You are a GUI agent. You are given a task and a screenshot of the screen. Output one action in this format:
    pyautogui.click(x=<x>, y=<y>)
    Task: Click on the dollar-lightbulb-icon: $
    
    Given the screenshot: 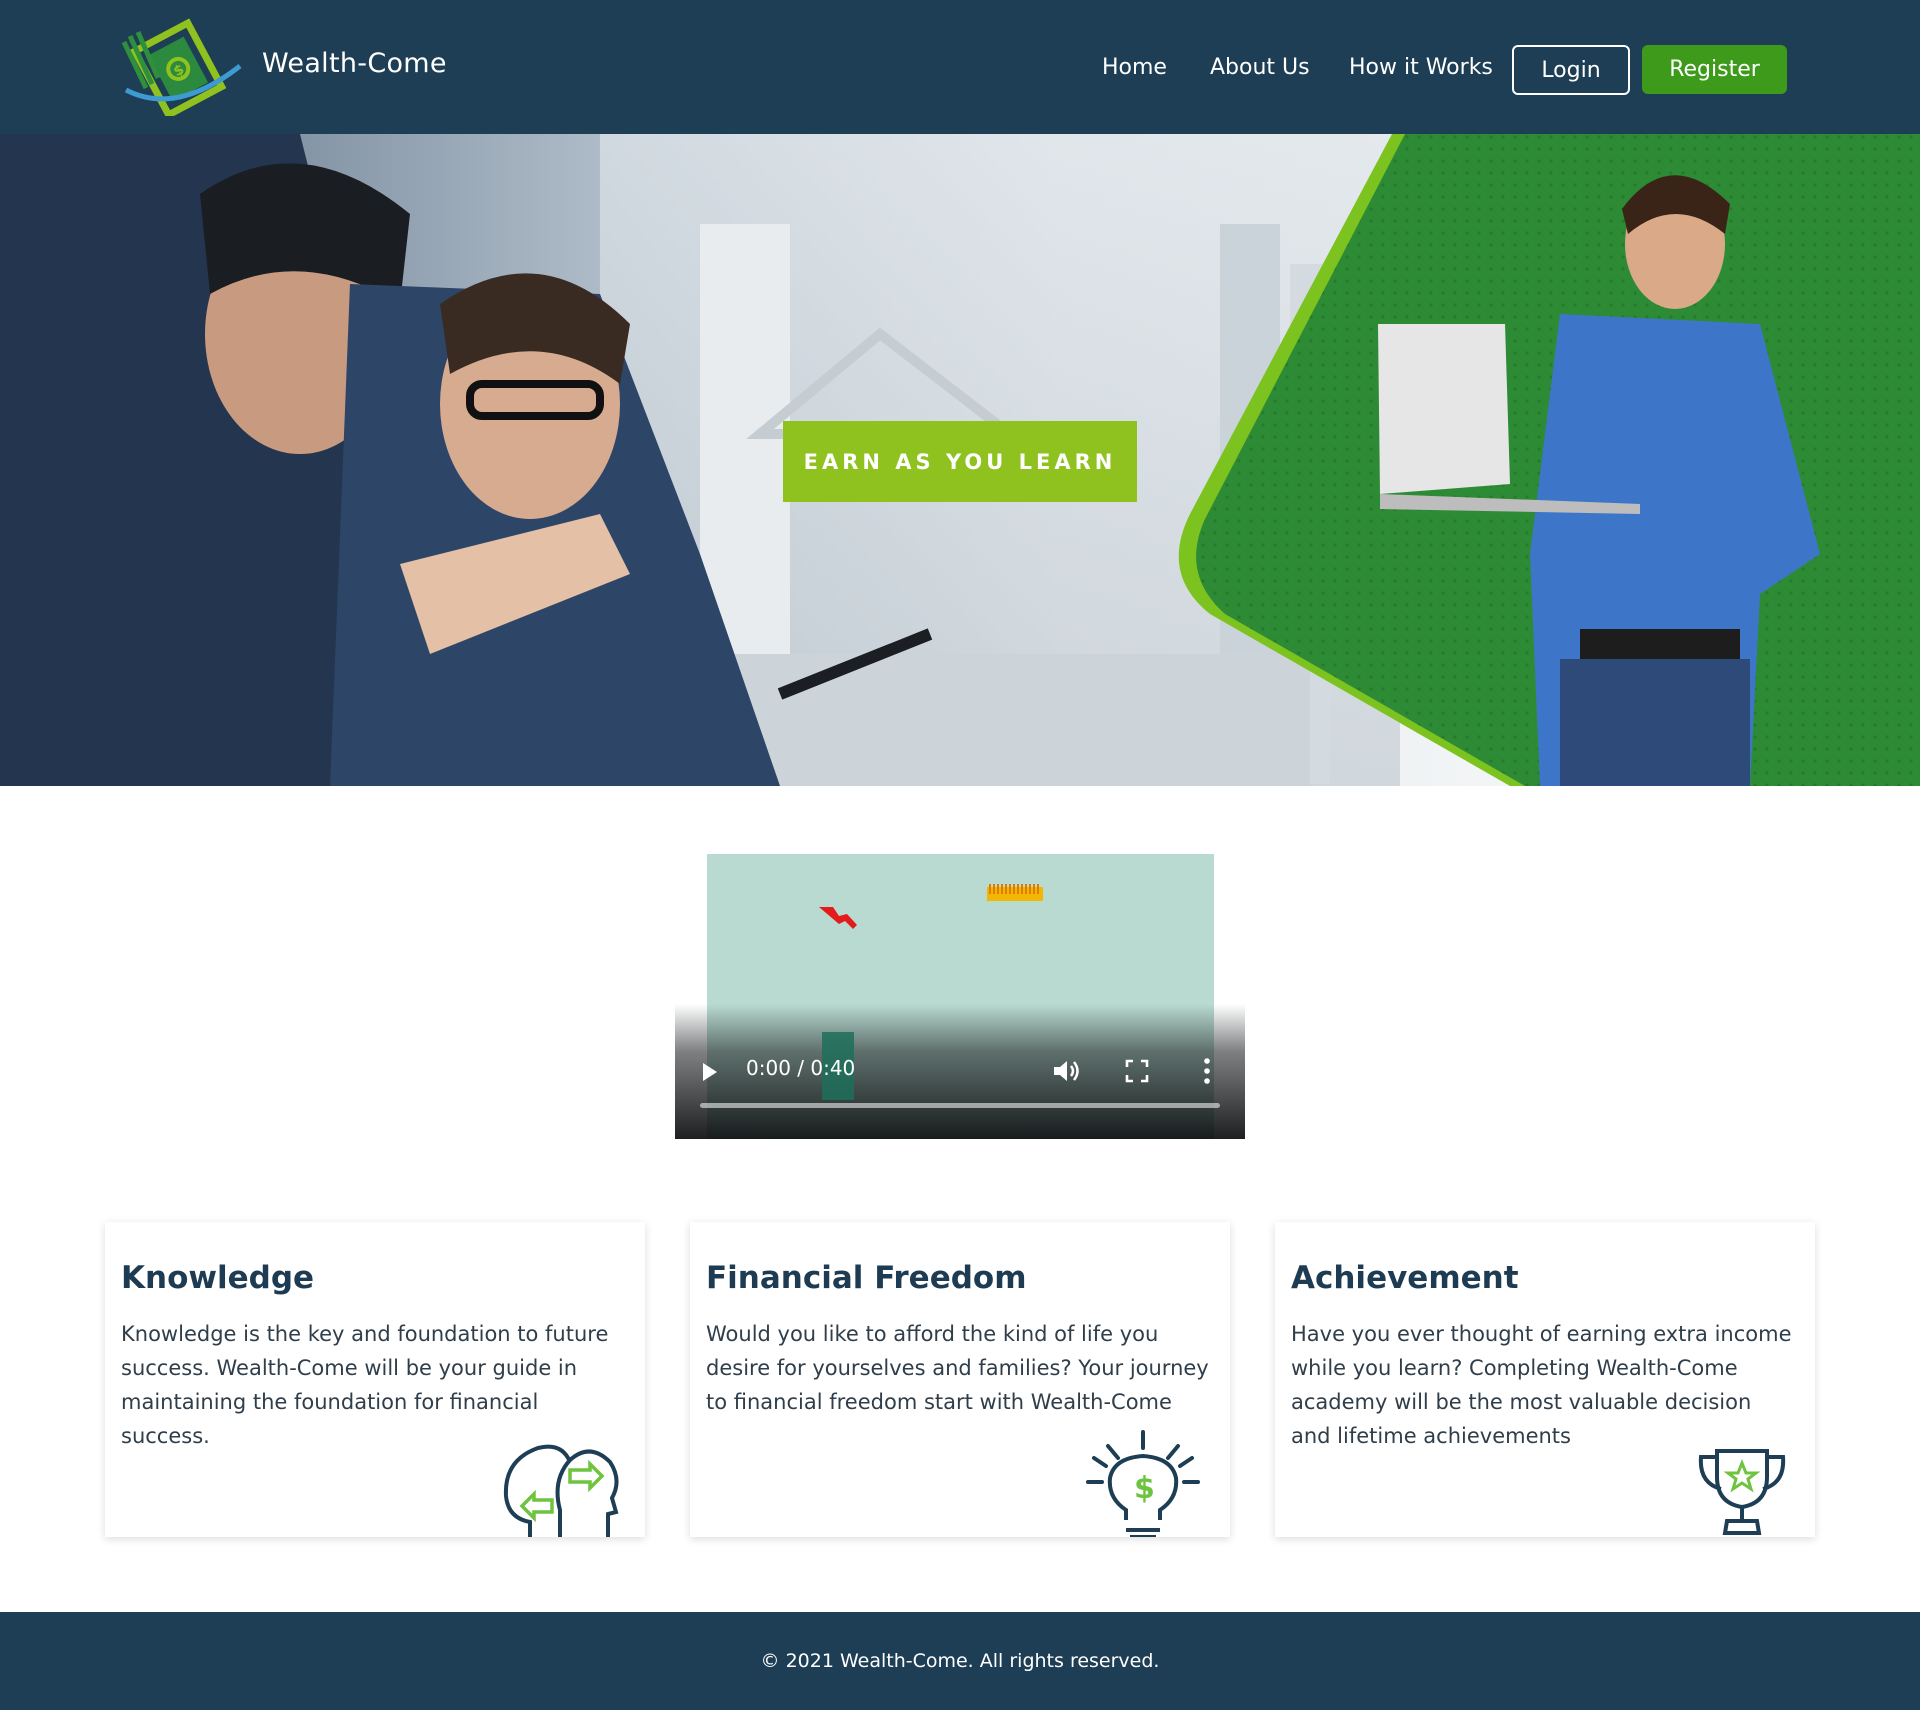 What is the action you would take?
    pyautogui.click(x=1143, y=1483)
    